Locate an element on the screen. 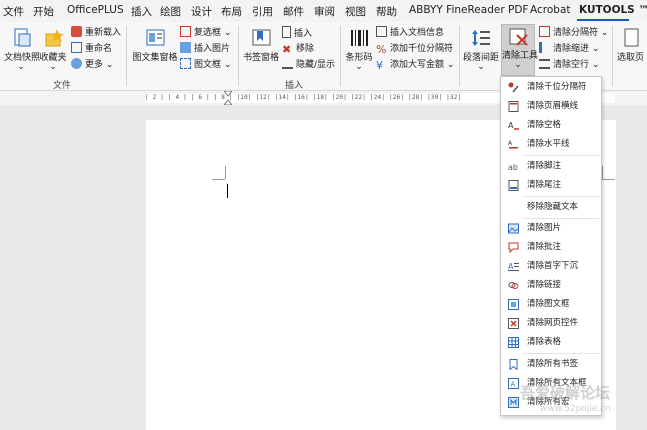 The width and height of the screenshot is (647, 430). menu-item-clear-header-line: 清除页眉横线 is located at coordinates (551, 106).